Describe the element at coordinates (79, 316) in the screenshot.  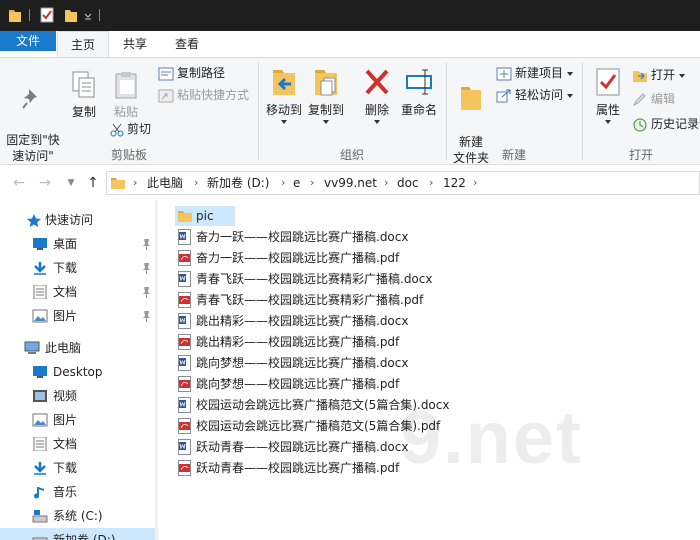
I see `nav-item-pictures: 图片` at that location.